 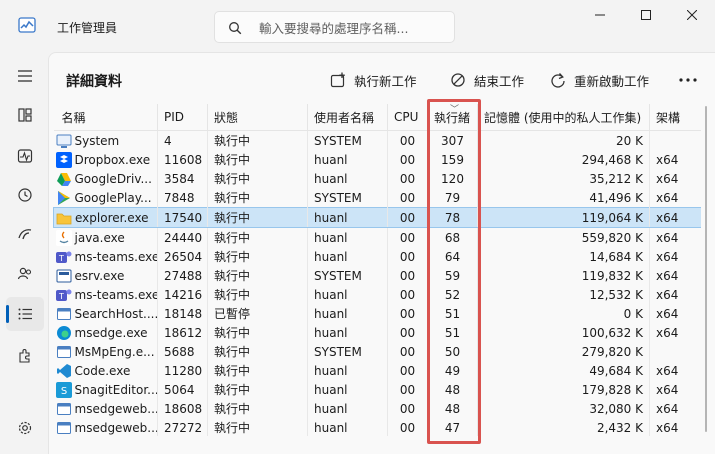 I want to click on nav-app-history, so click(x=25, y=195).